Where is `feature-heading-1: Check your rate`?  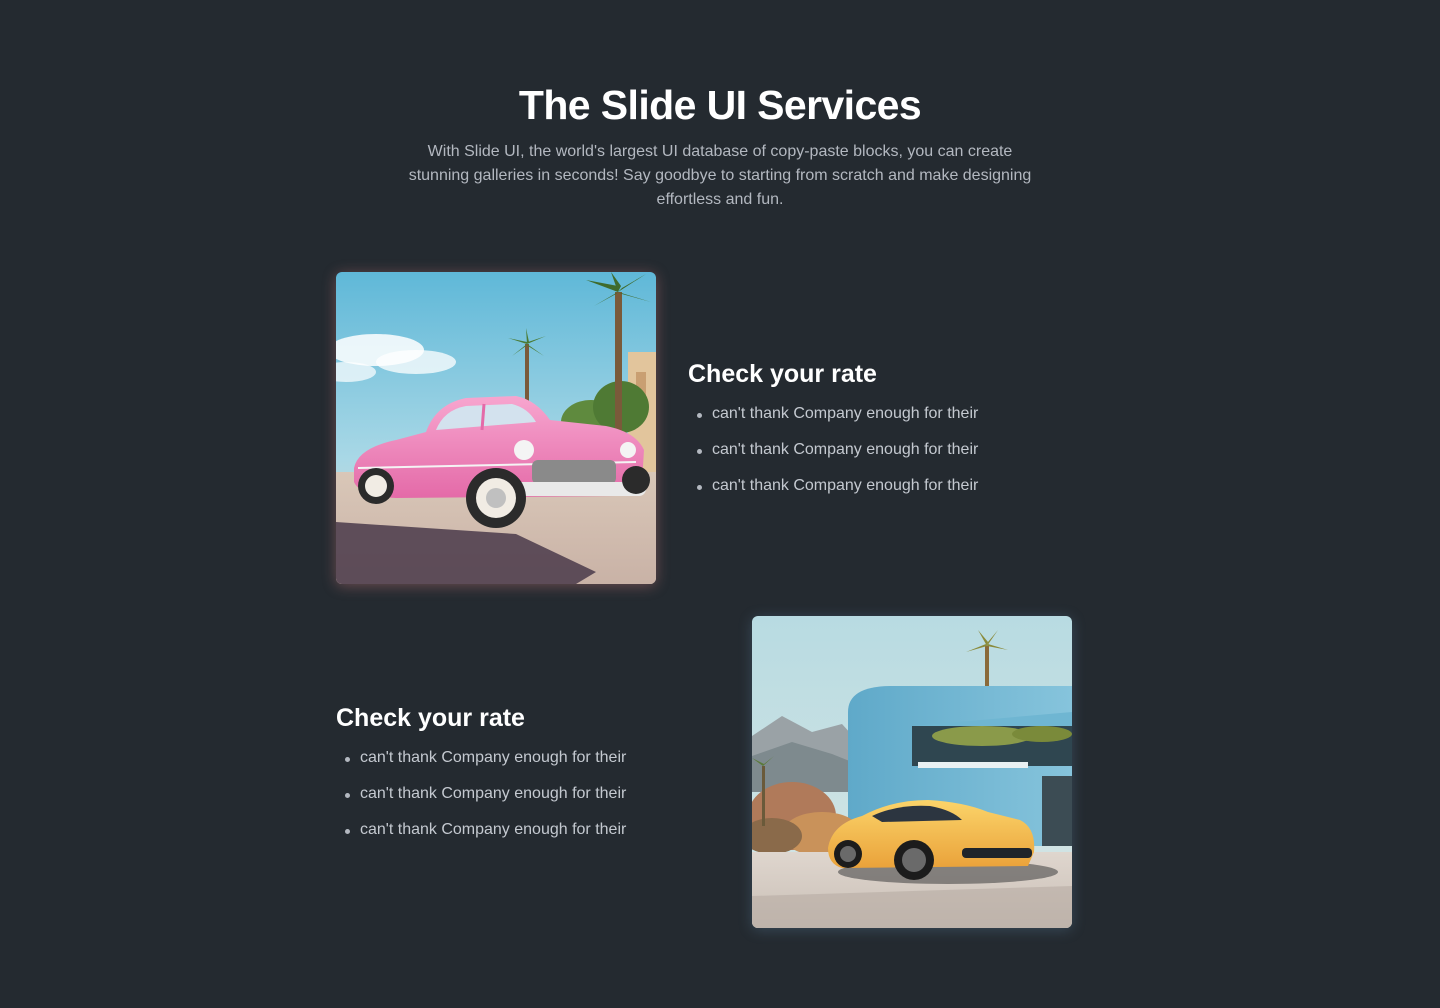 feature-heading-1: Check your rate is located at coordinates (782, 374).